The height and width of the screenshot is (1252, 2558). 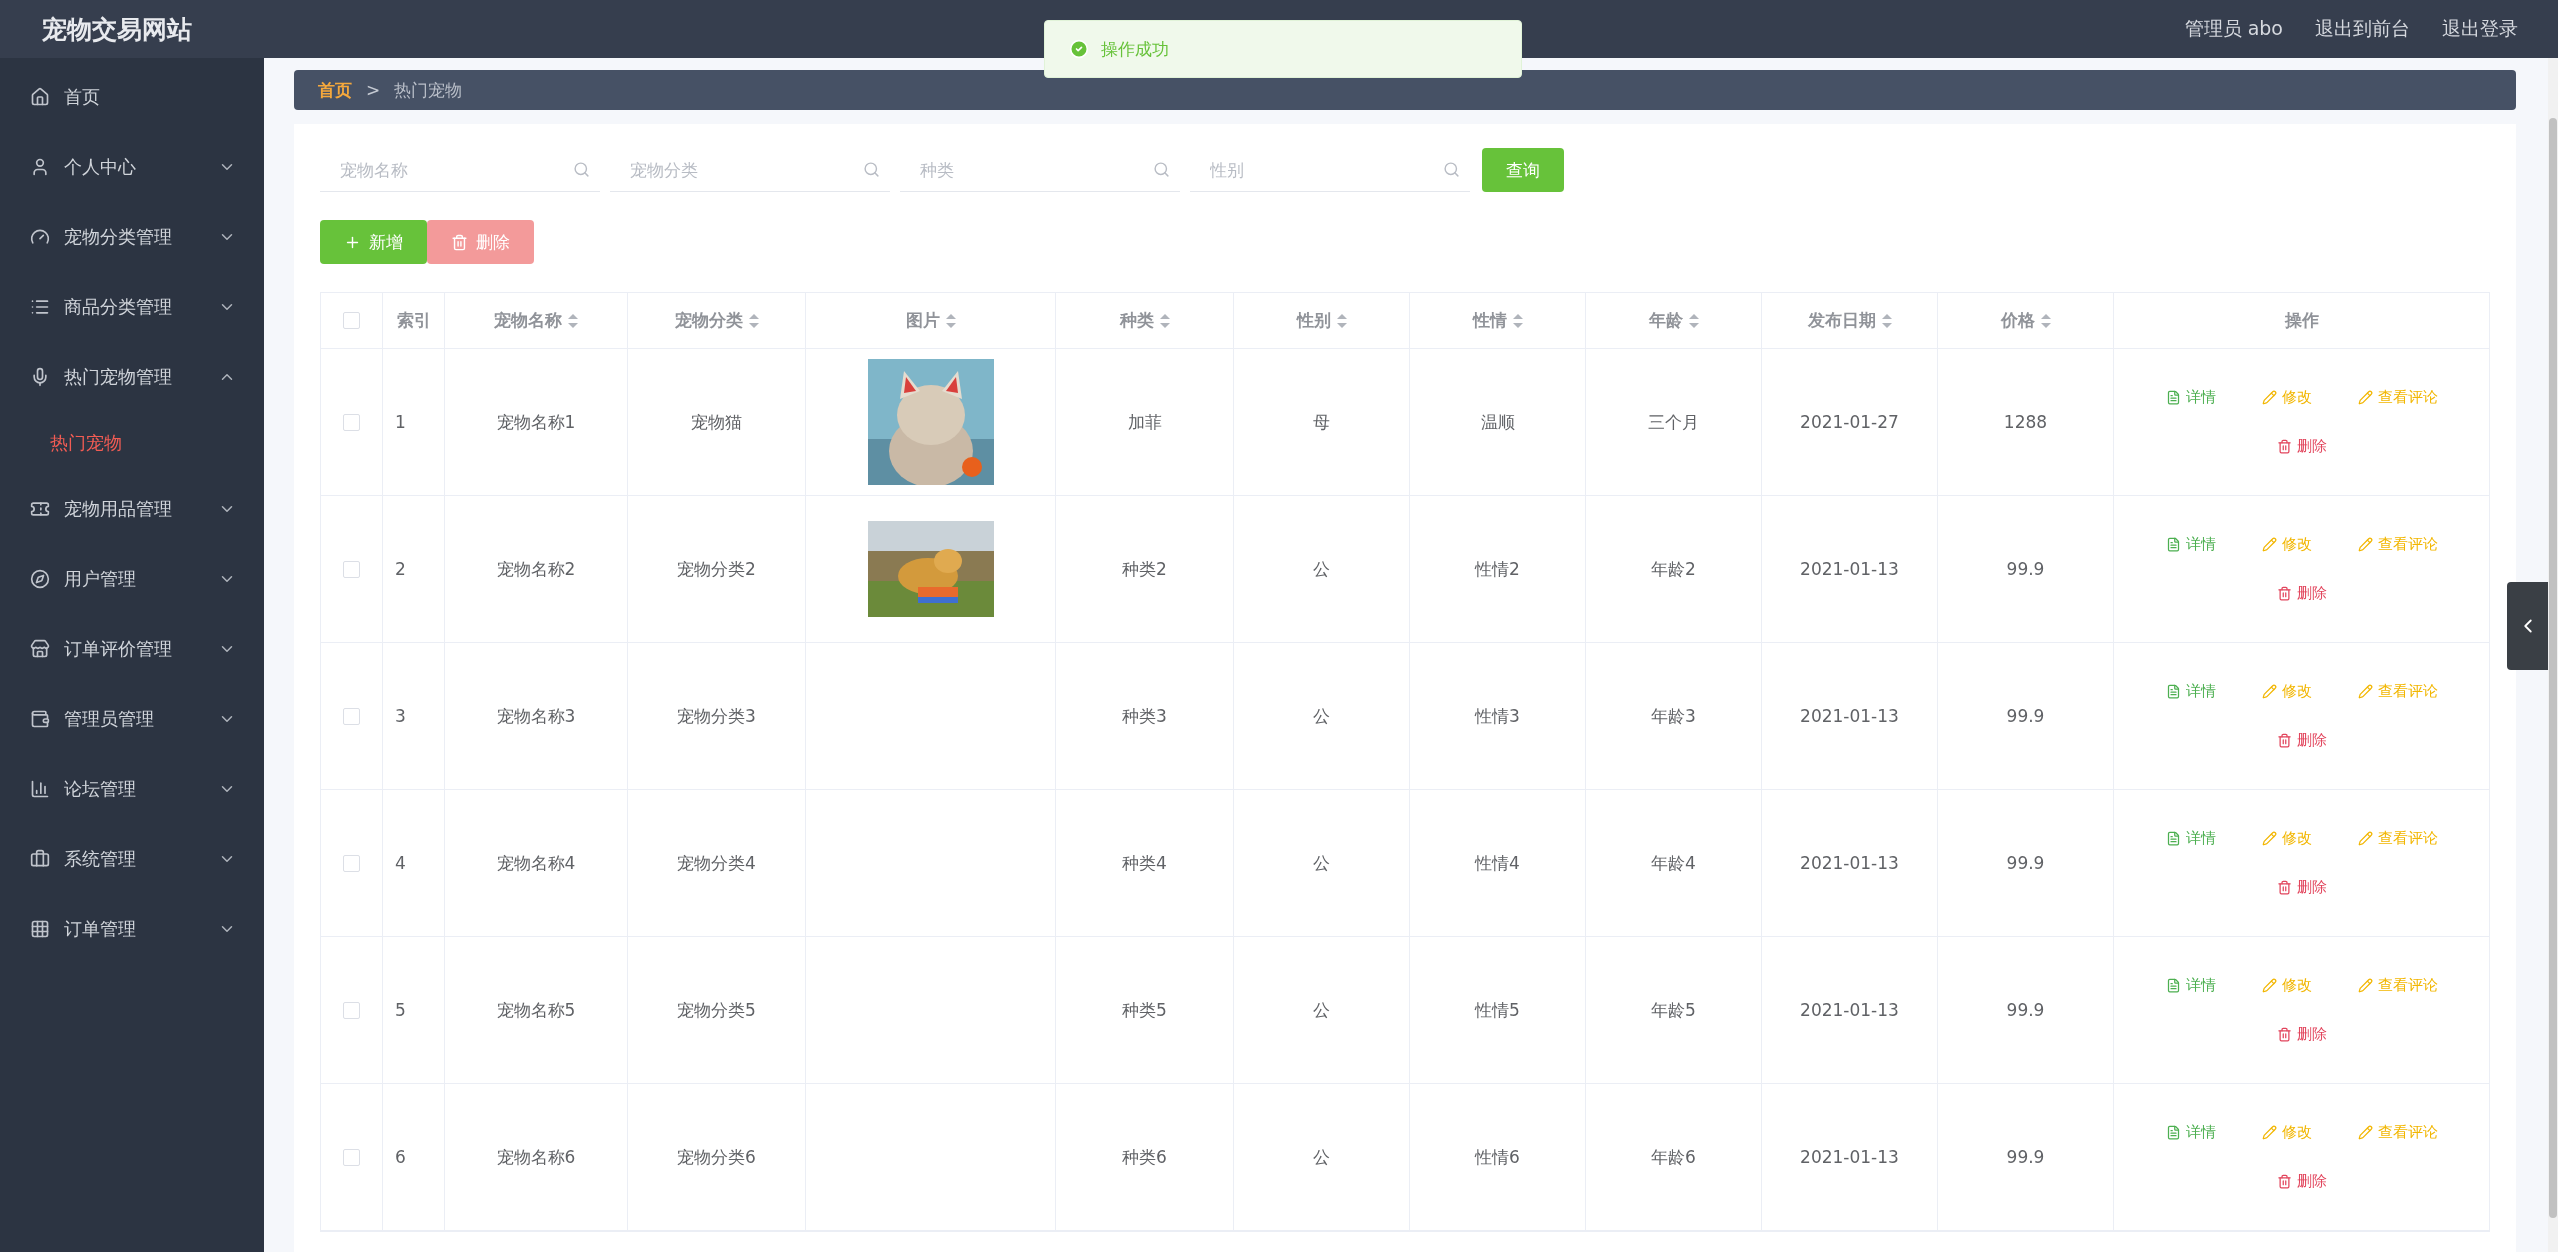 What do you see at coordinates (459, 242) in the screenshot?
I see `trash-icon` at bounding box center [459, 242].